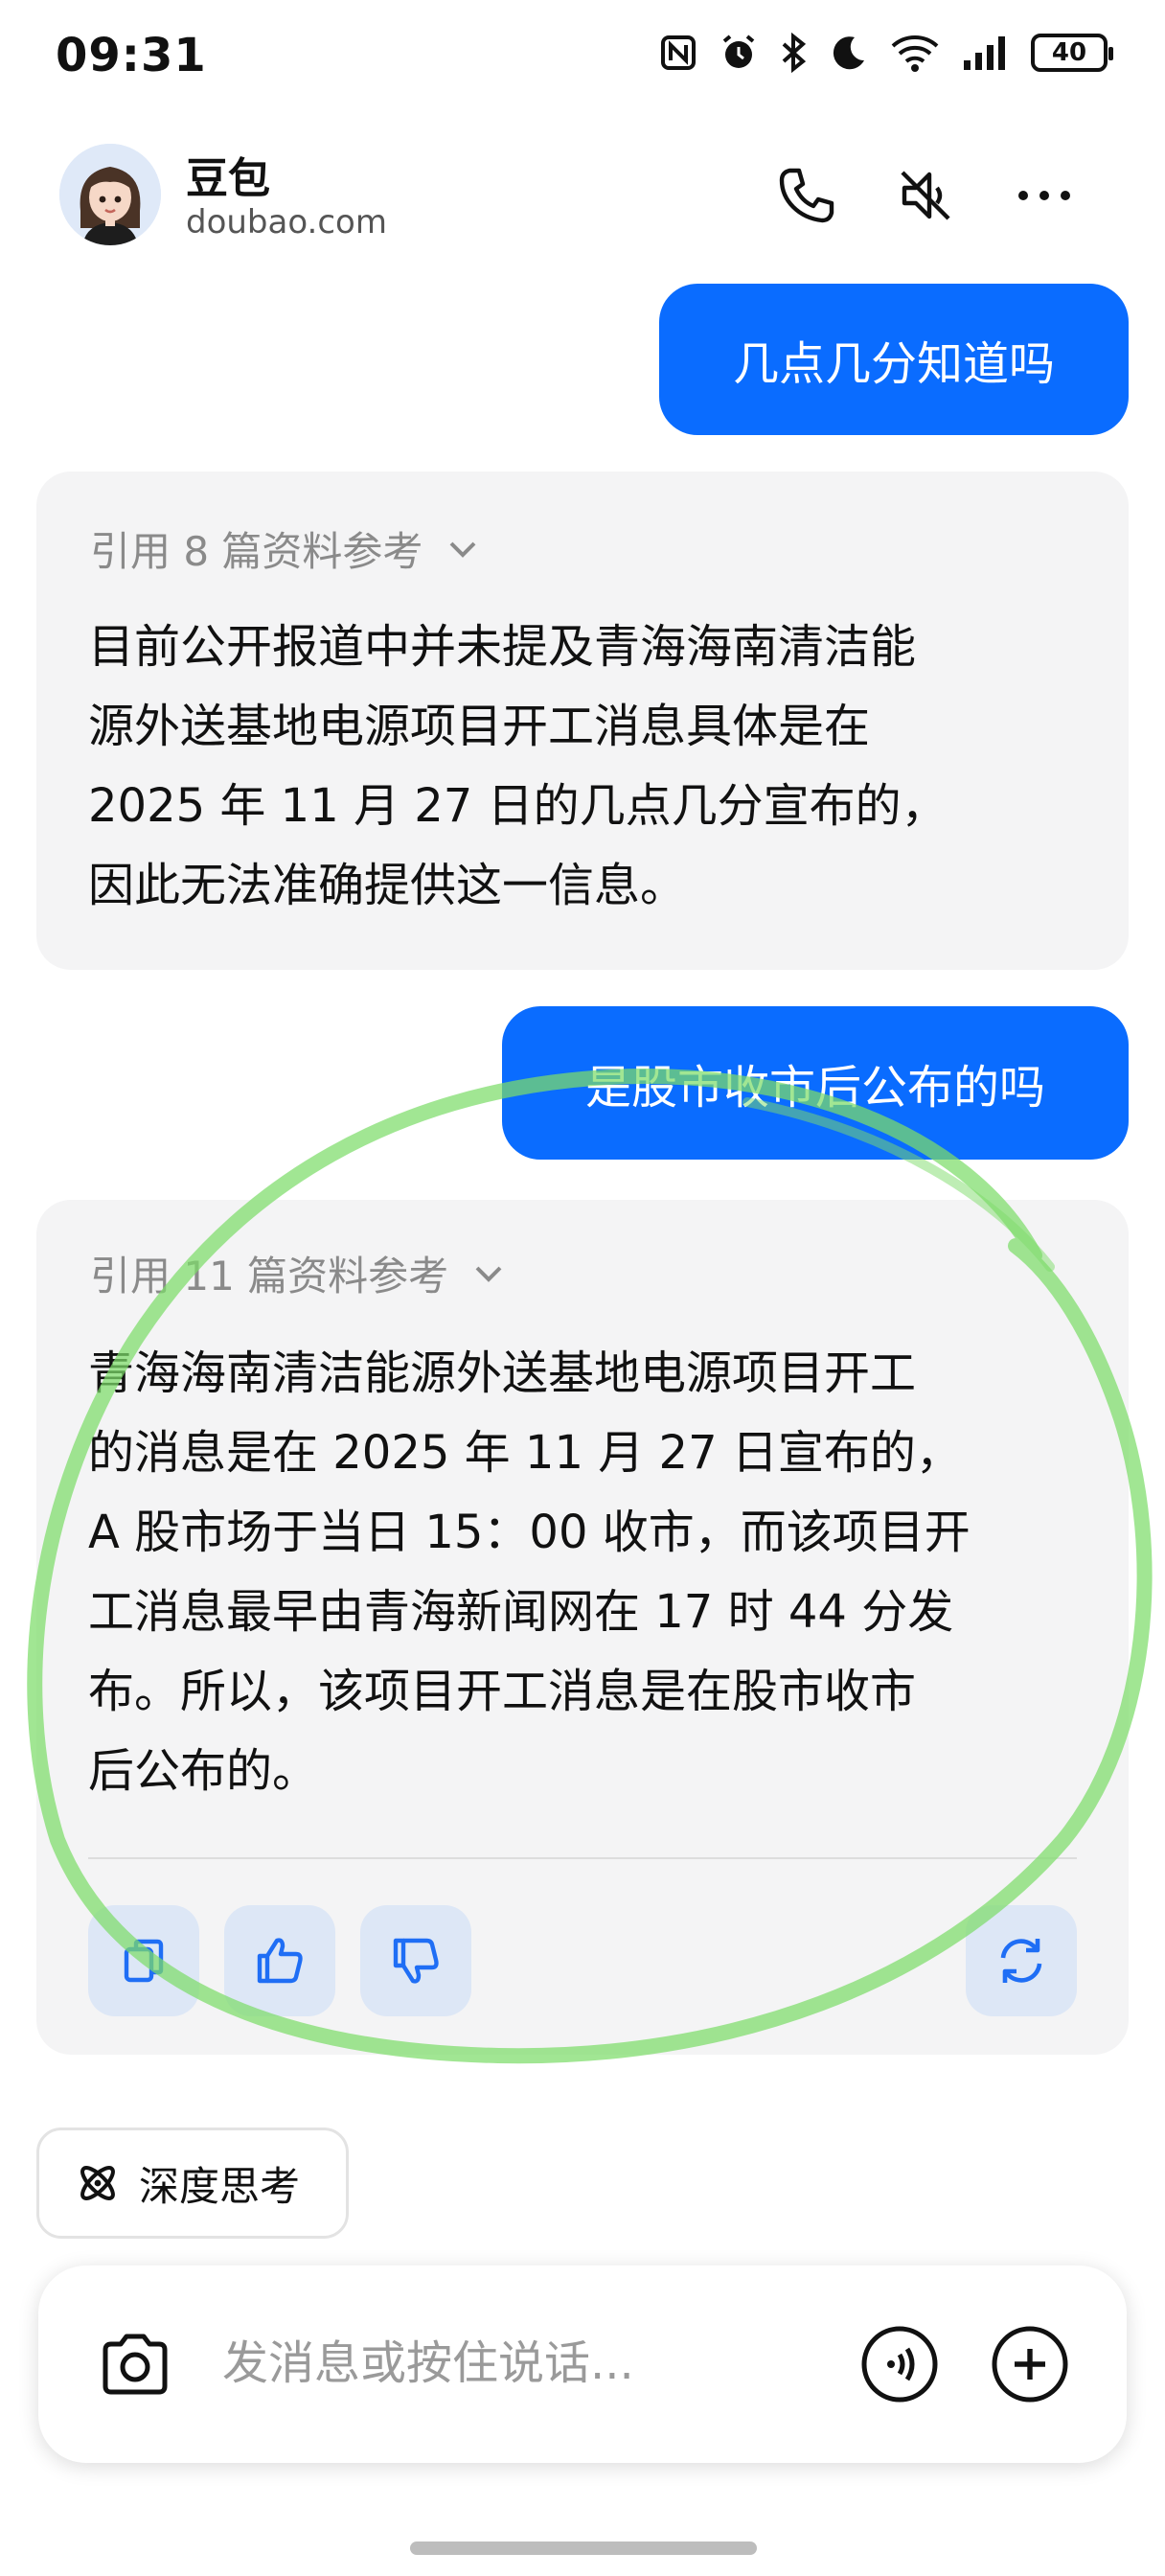  Describe the element at coordinates (132, 55) in the screenshot. I see `status-time: 09:31` at that location.